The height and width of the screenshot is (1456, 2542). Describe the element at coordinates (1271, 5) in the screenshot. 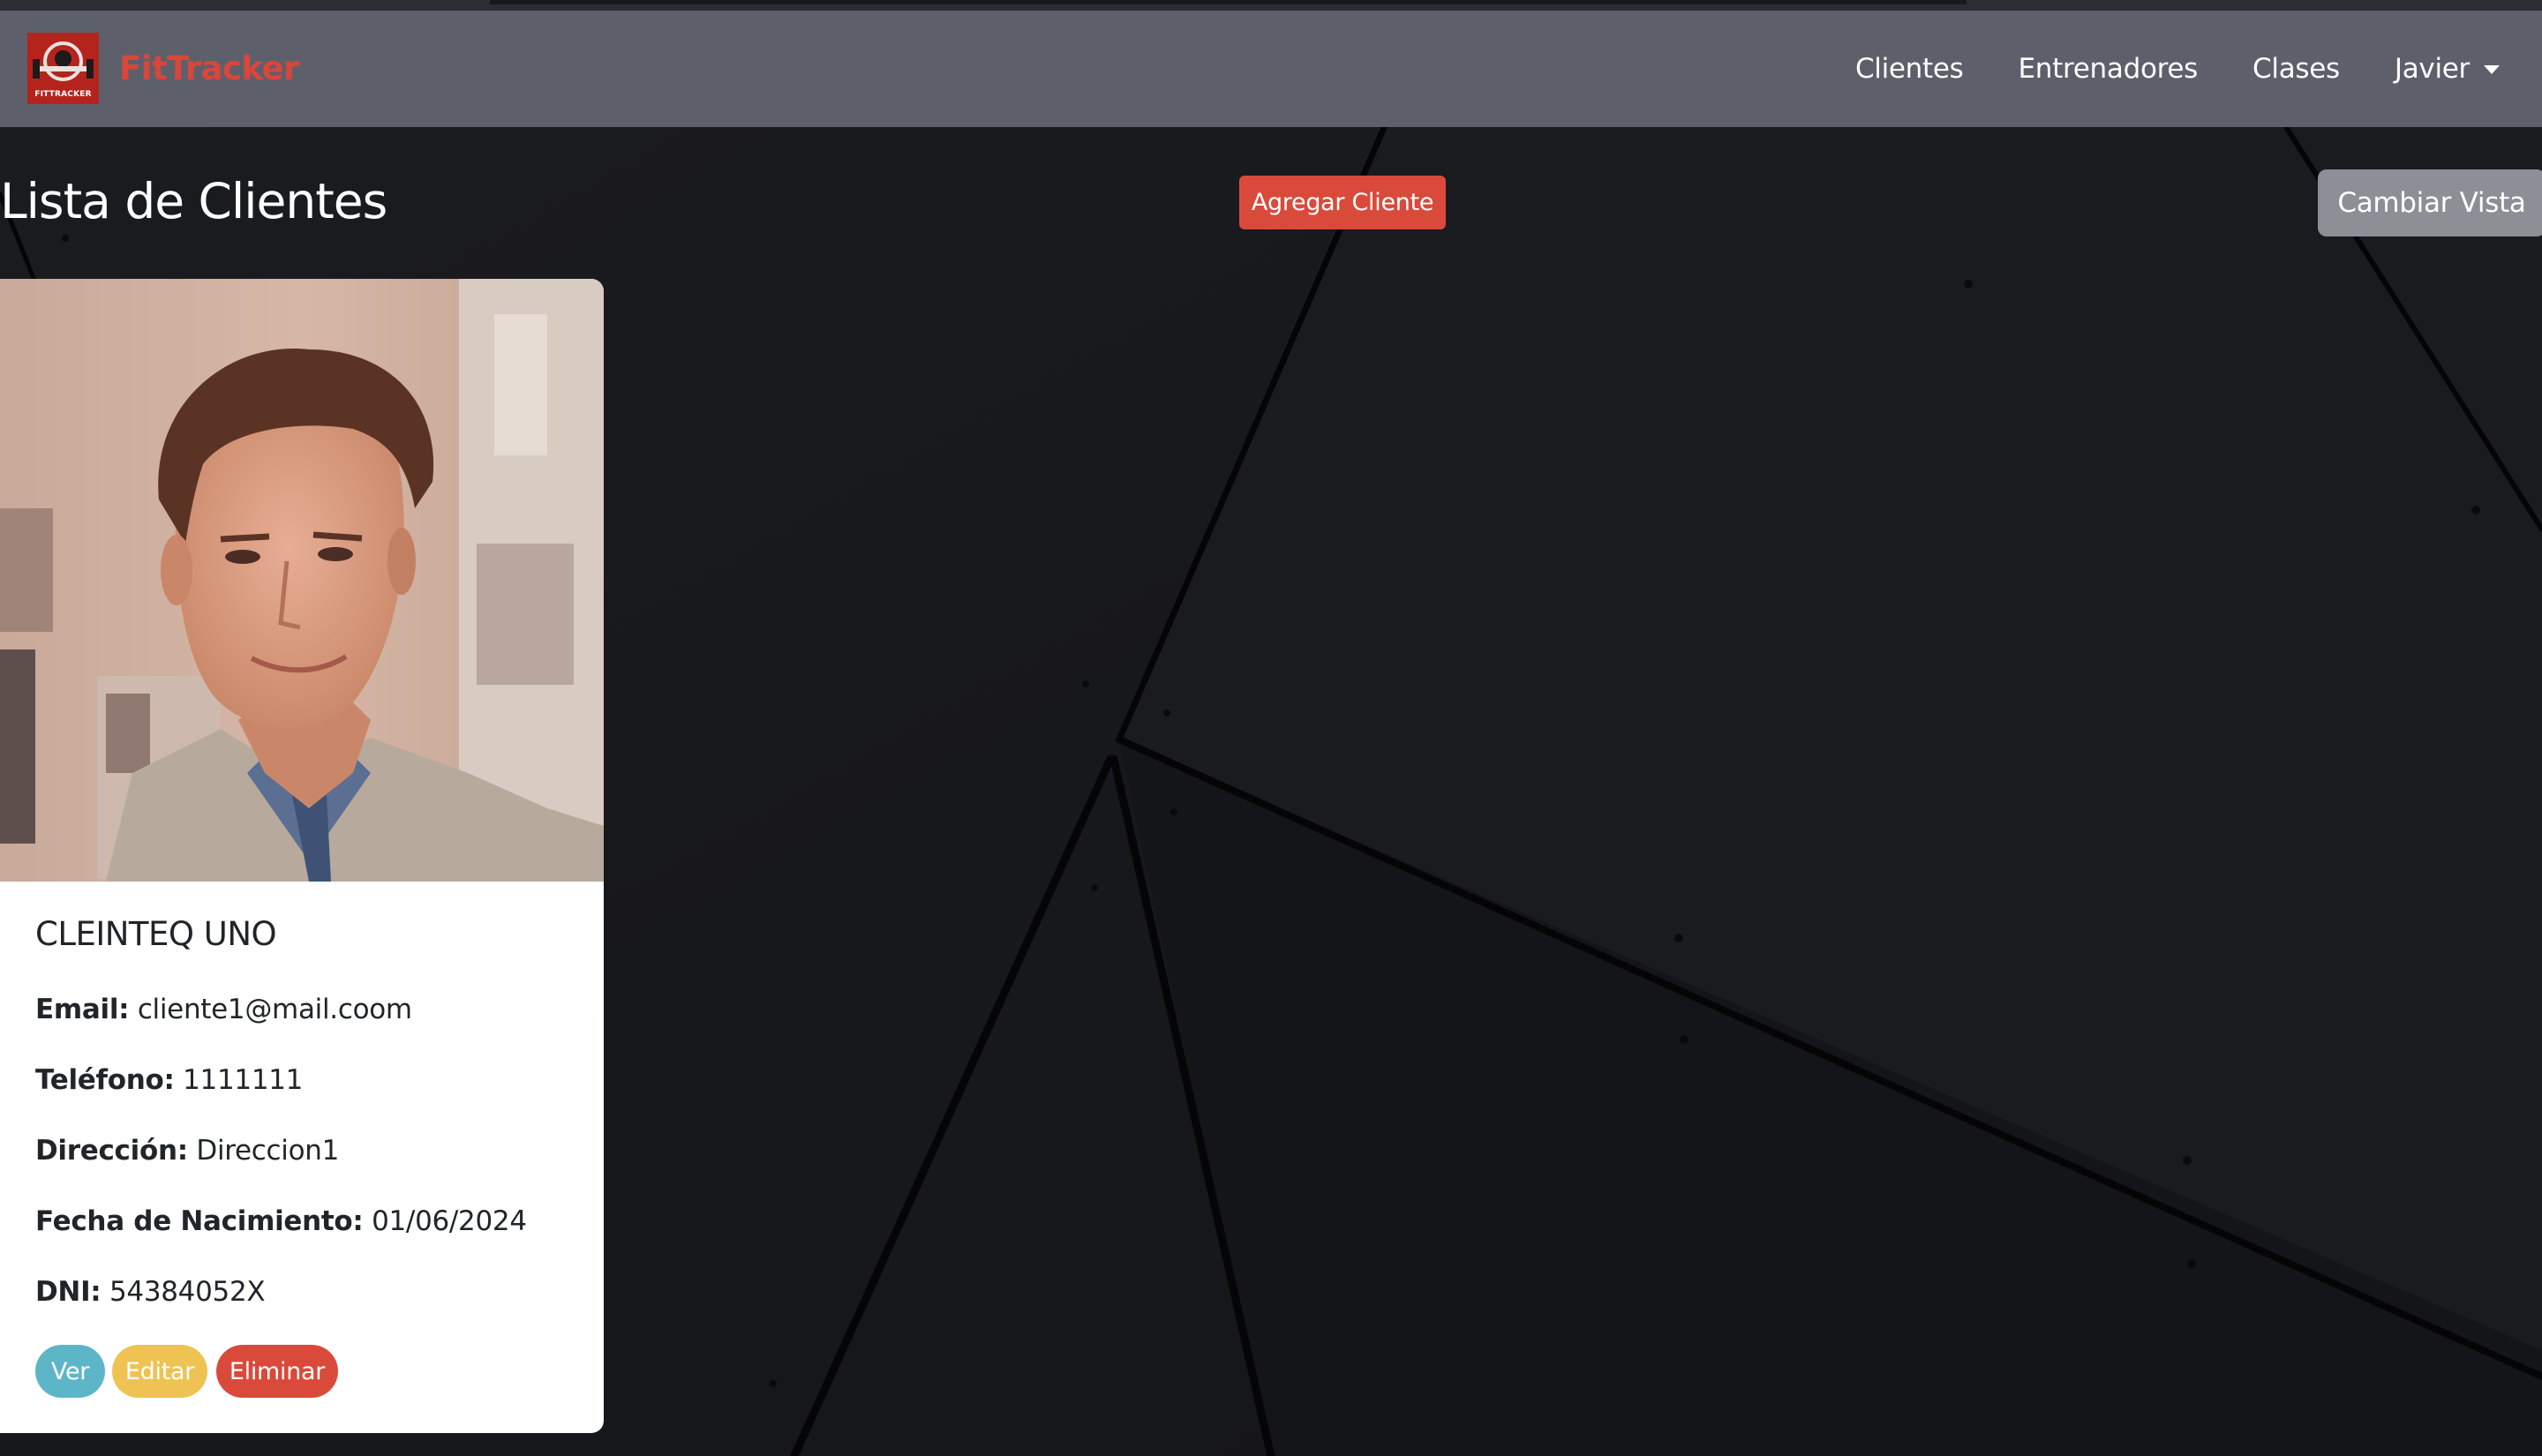

I see `window-top-strip` at that location.